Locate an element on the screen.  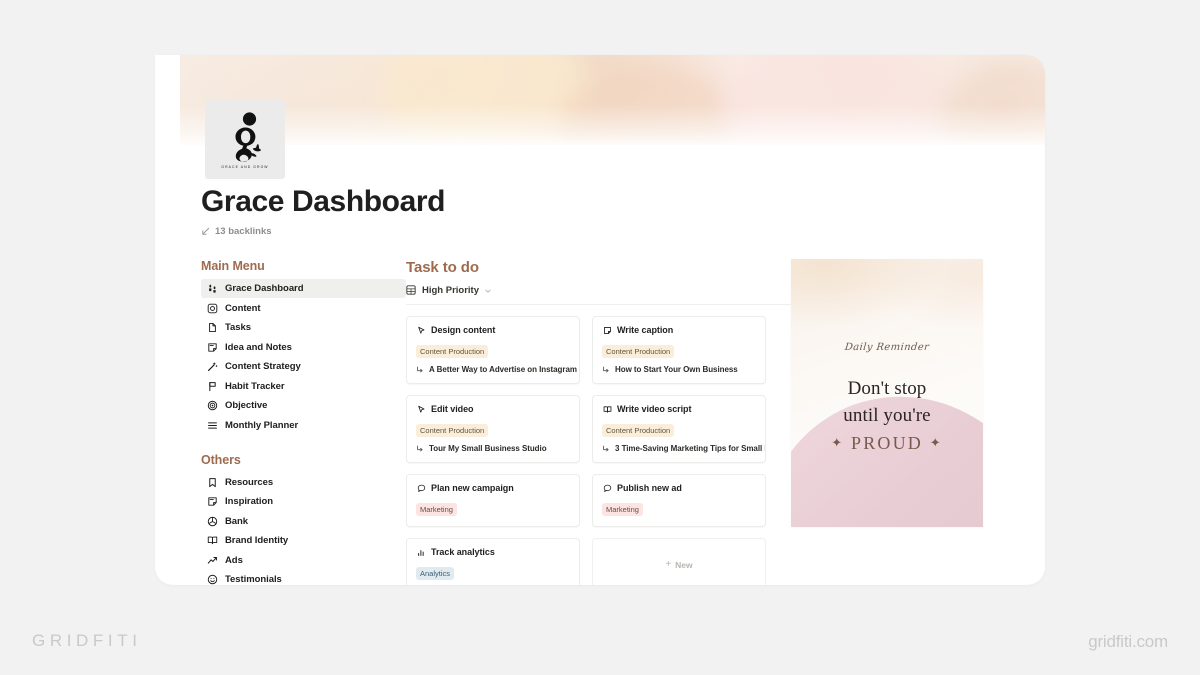
sidebar-item-monthly-planner: Monthly Planner is located at coordinates (303, 425).